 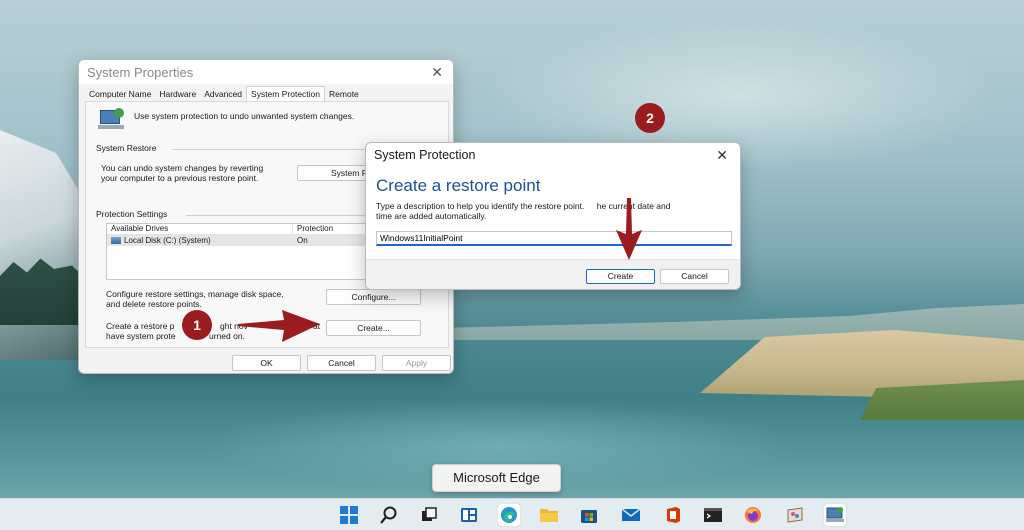 I want to click on create-button: Create, so click(x=620, y=276).